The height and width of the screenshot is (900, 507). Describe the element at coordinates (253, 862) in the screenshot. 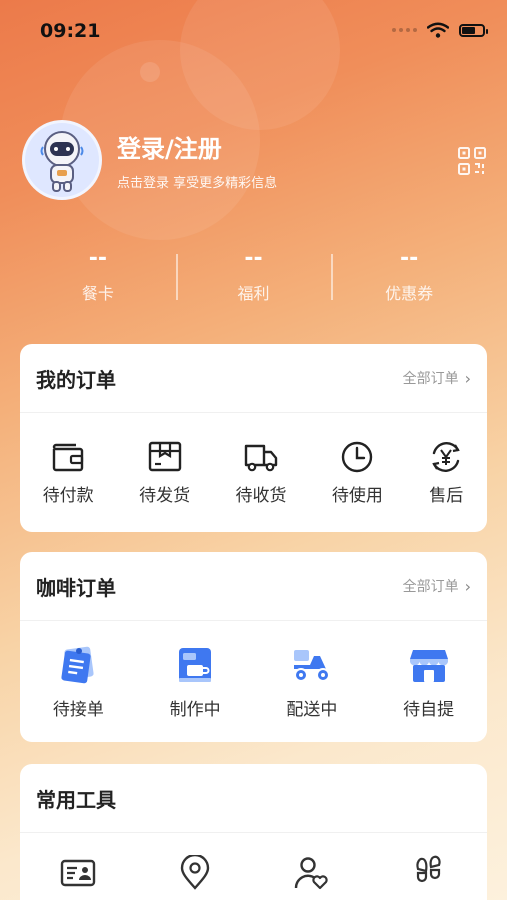

I see `tools-list` at that location.